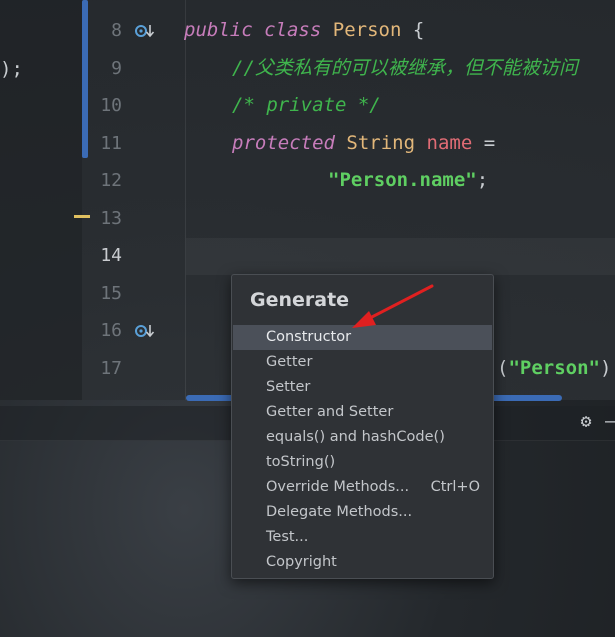 Image resolution: width=615 pixels, height=637 pixels. What do you see at coordinates (455, 487) in the screenshot?
I see `menu-item-shortcut: Ctrl+O` at bounding box center [455, 487].